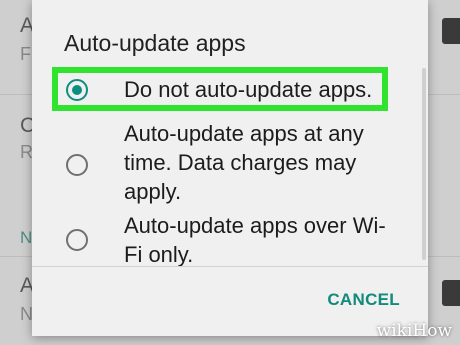  What do you see at coordinates (255, 240) in the screenshot?
I see `option-label: Auto-update apps over Wi-Fi only.` at bounding box center [255, 240].